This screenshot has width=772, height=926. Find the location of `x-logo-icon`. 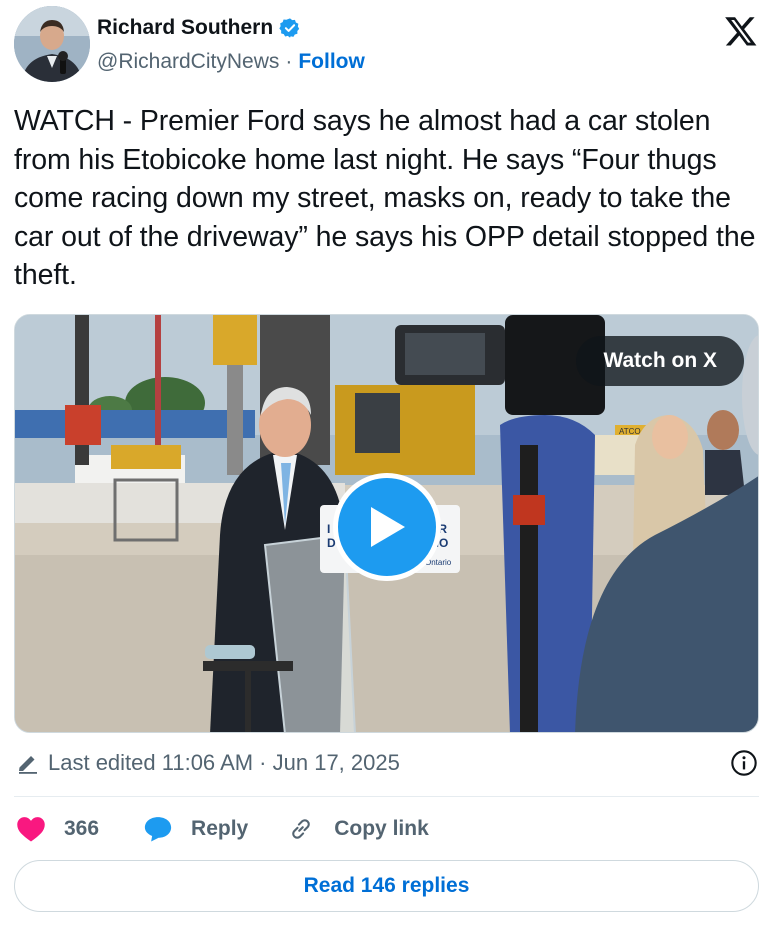

x-logo-icon is located at coordinates (741, 31).